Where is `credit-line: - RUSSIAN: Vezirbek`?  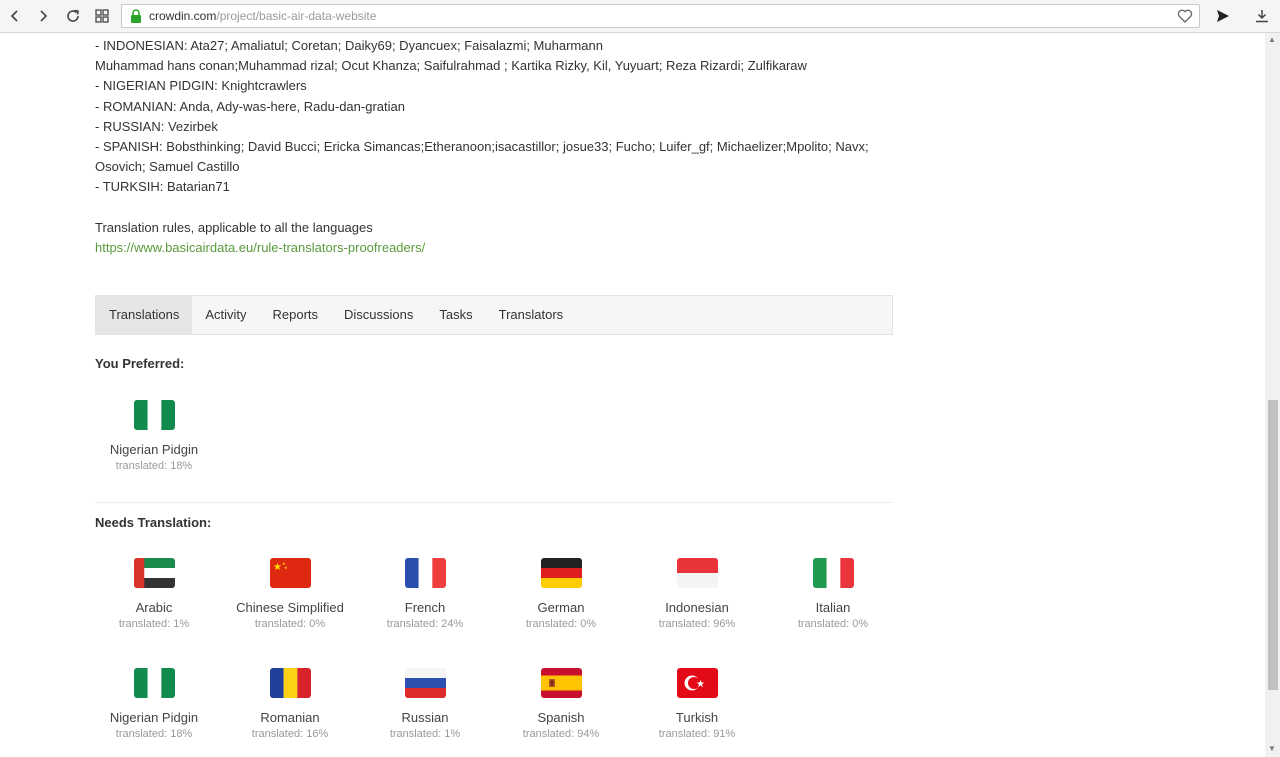 credit-line: - RUSSIAN: Vezirbek is located at coordinates (156, 126).